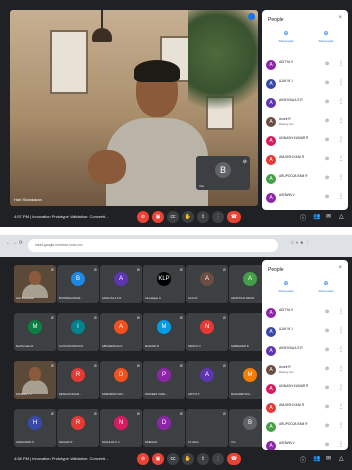 Image resolution: width=352 pixels, height=470 pixels. Describe the element at coordinates (223, 173) in the screenshot. I see `self-view-tile: ⊘ B You` at that location.